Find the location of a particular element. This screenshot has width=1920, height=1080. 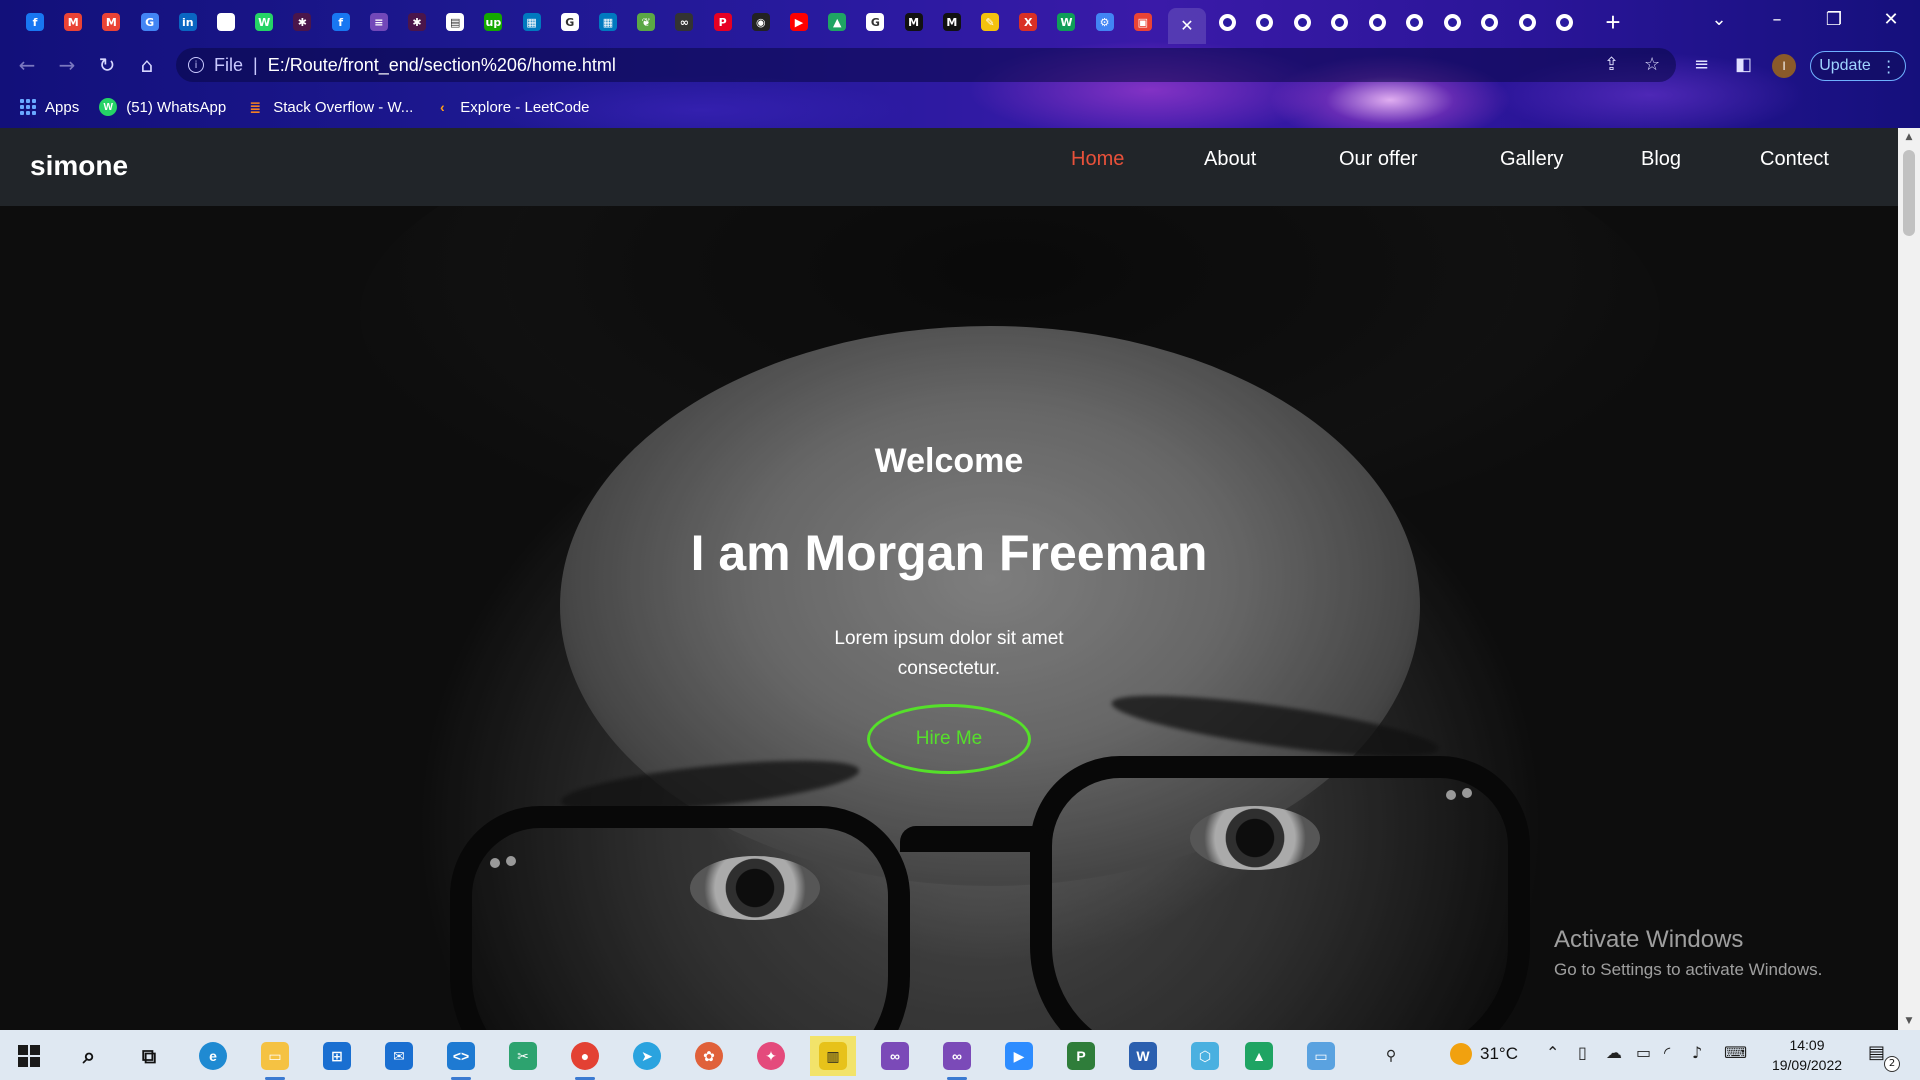

reload-button: ↻ is located at coordinates (107, 65).